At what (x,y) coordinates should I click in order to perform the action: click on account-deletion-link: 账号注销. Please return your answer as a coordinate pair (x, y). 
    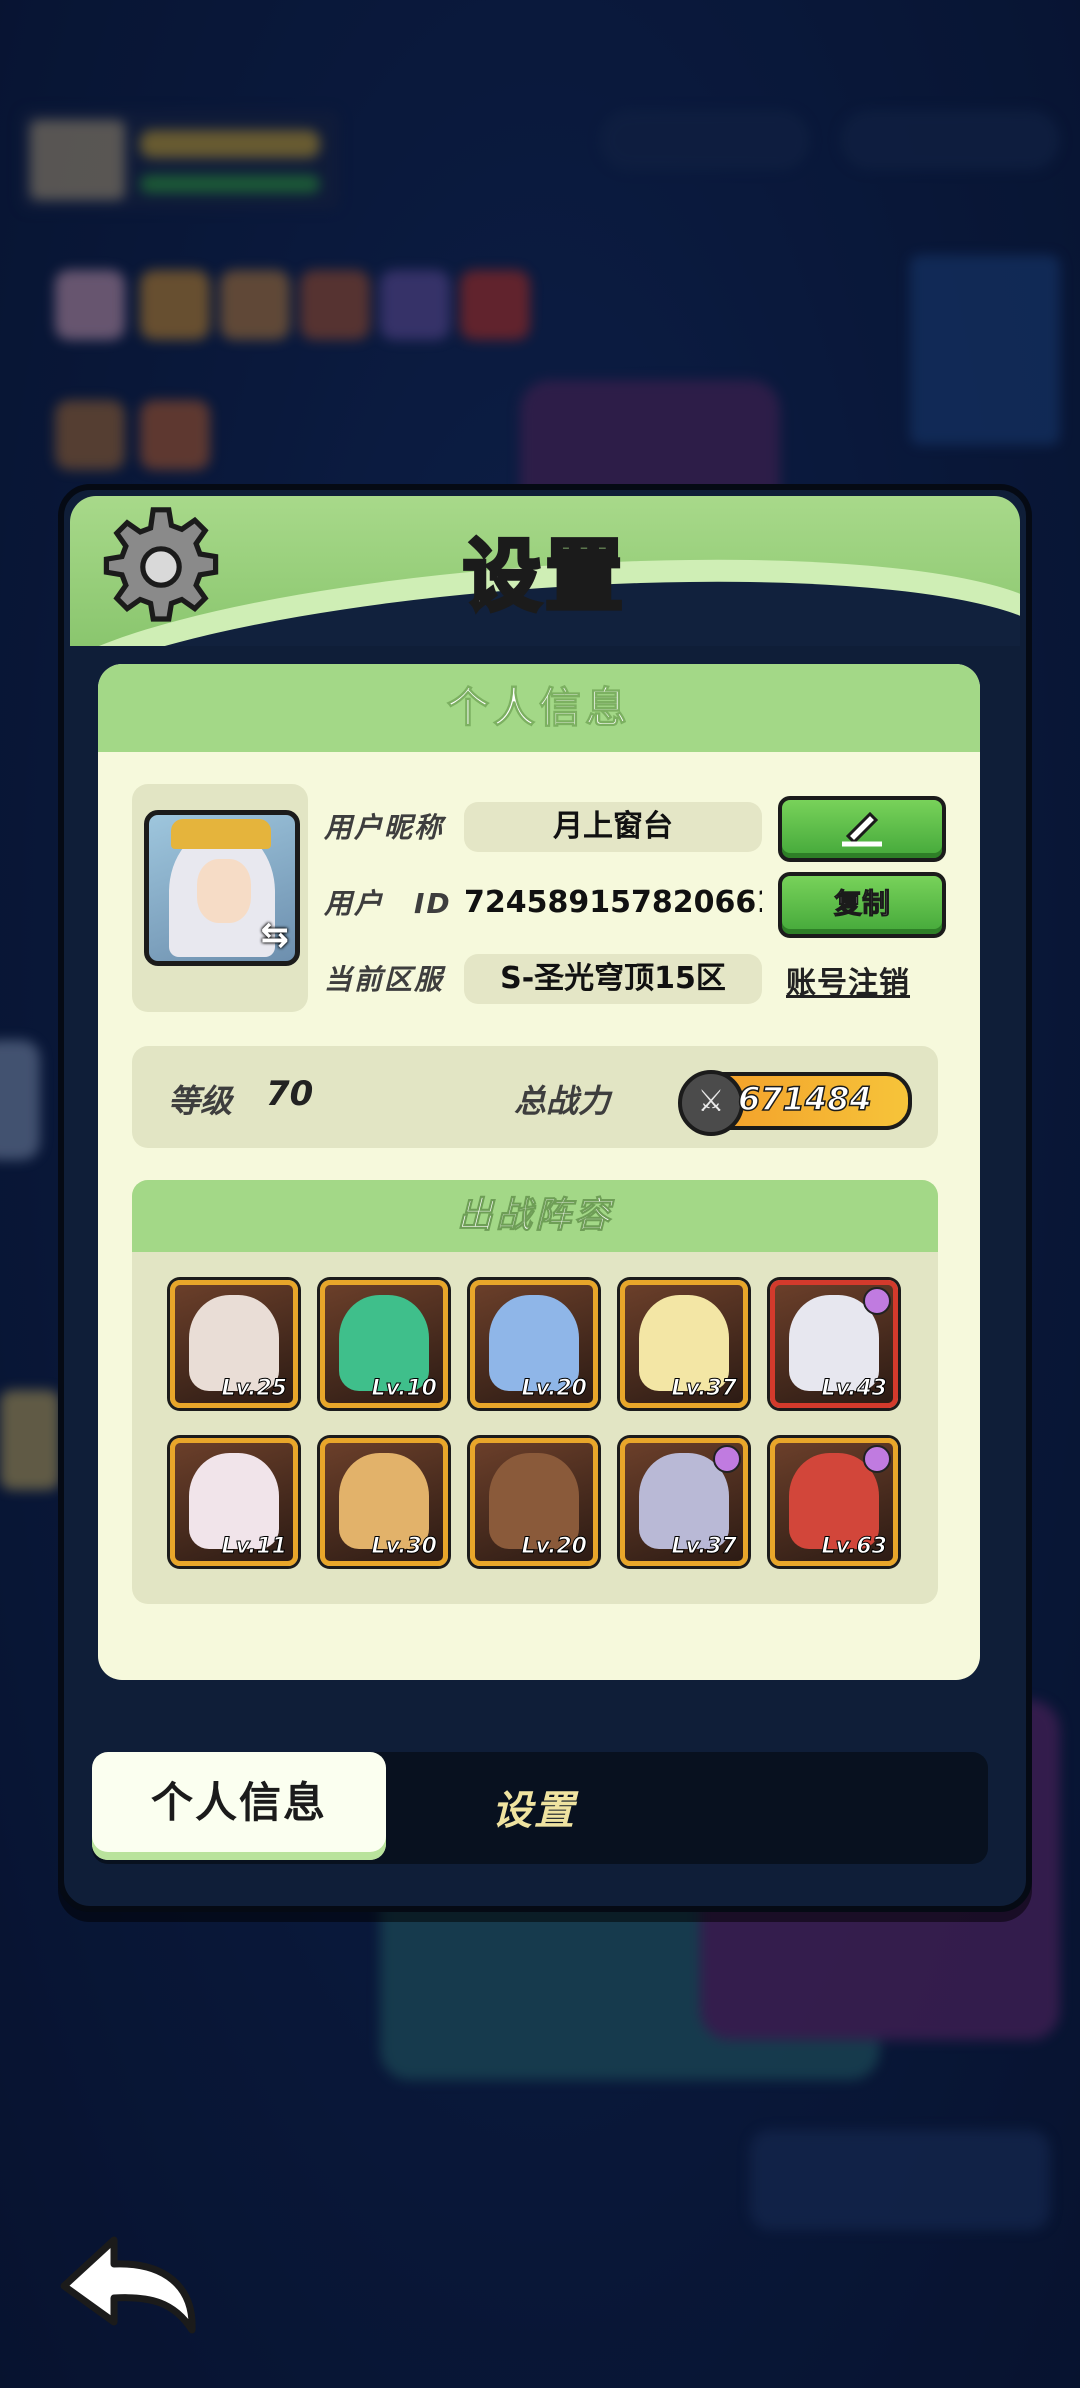
    Looking at the image, I should click on (848, 980).